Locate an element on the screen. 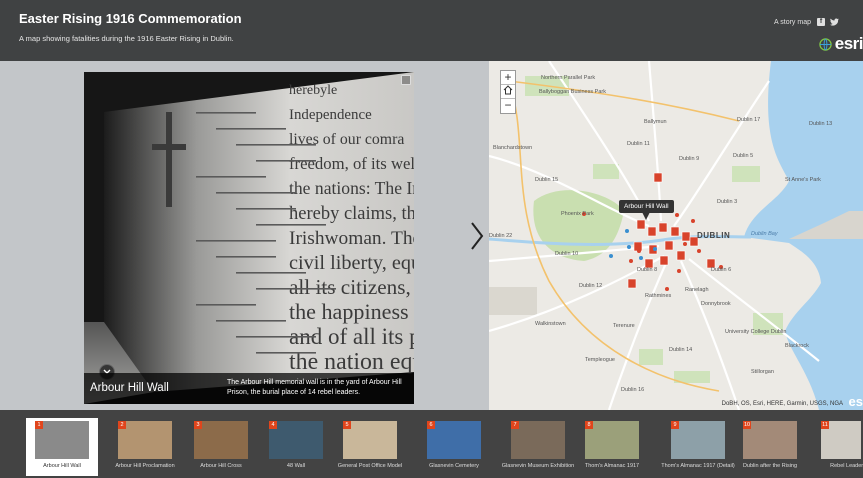 The image size is (863, 478). esri-map-mark: es is located at coordinates (856, 401).